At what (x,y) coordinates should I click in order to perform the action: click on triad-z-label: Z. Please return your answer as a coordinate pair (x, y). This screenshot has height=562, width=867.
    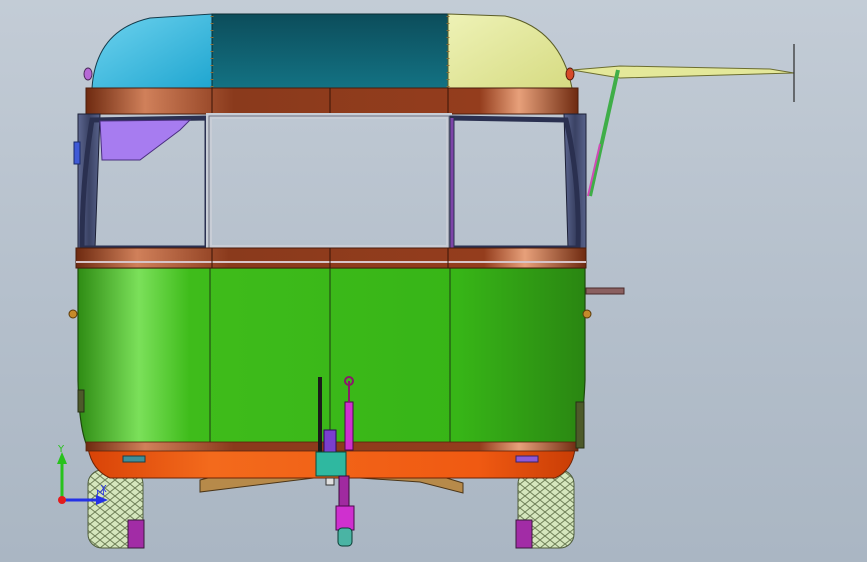
    Looking at the image, I should click on (101, 492).